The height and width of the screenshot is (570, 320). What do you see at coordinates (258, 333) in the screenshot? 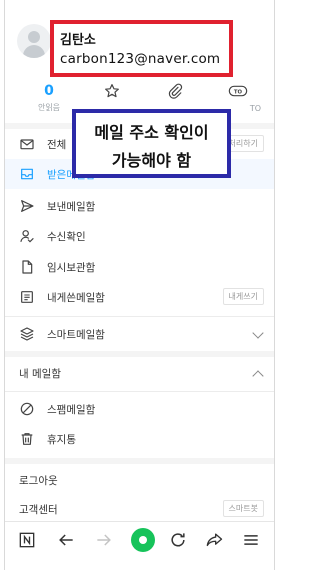
I see `chevron-down-icon` at bounding box center [258, 333].